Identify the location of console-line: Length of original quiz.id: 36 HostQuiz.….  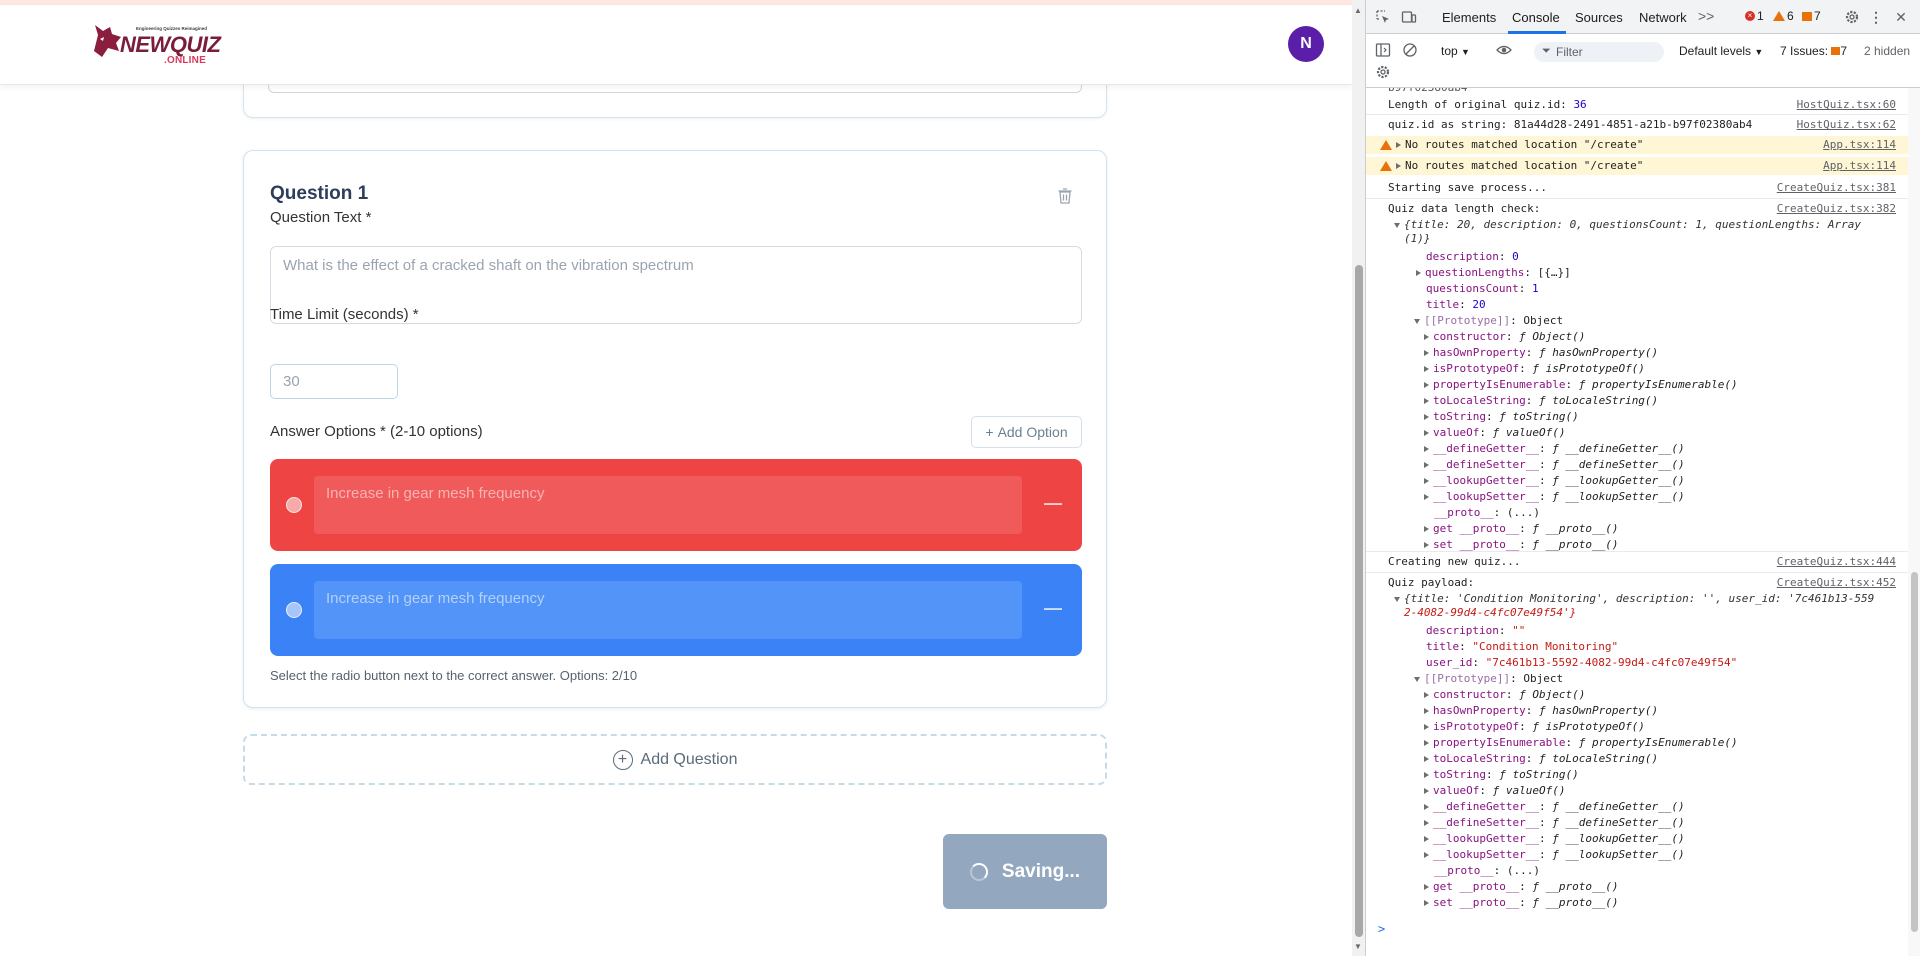
(1637, 105).